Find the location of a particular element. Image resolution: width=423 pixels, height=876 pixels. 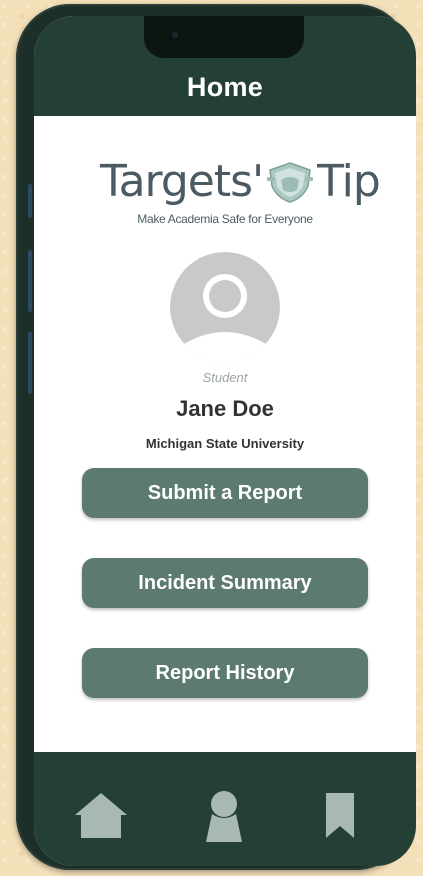

report-history-button: Report History is located at coordinates (225, 673).